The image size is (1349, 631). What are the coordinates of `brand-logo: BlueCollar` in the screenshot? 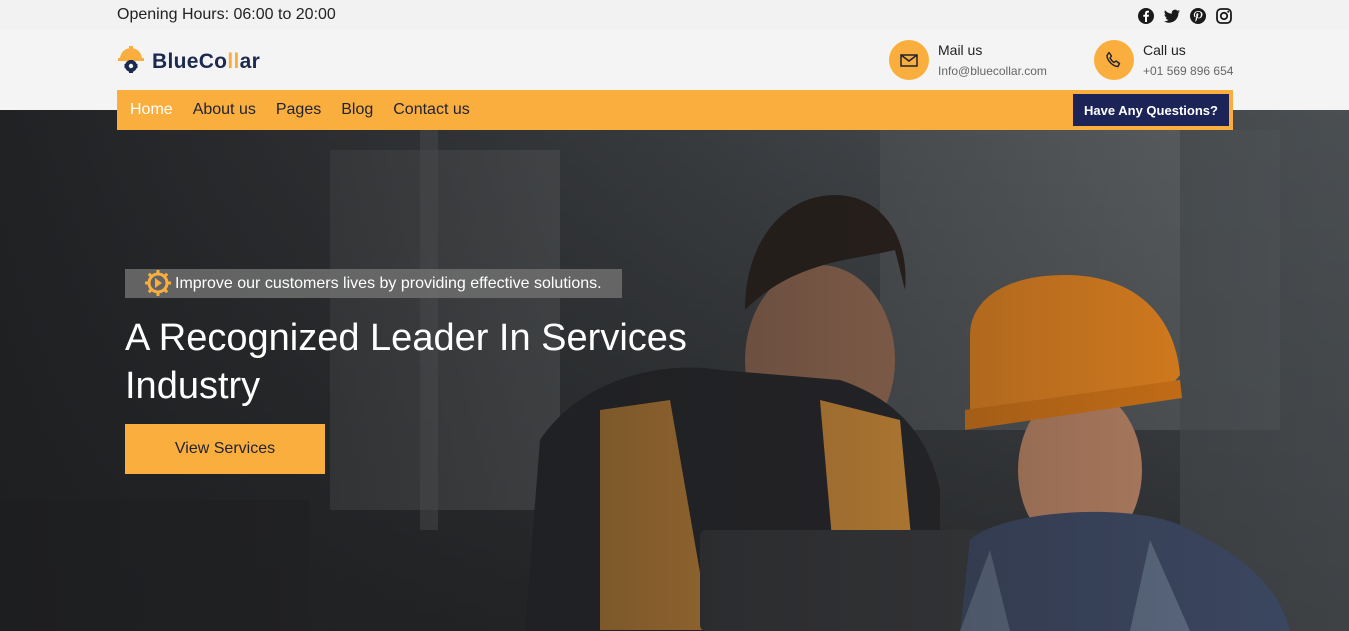 It's located at (188, 61).